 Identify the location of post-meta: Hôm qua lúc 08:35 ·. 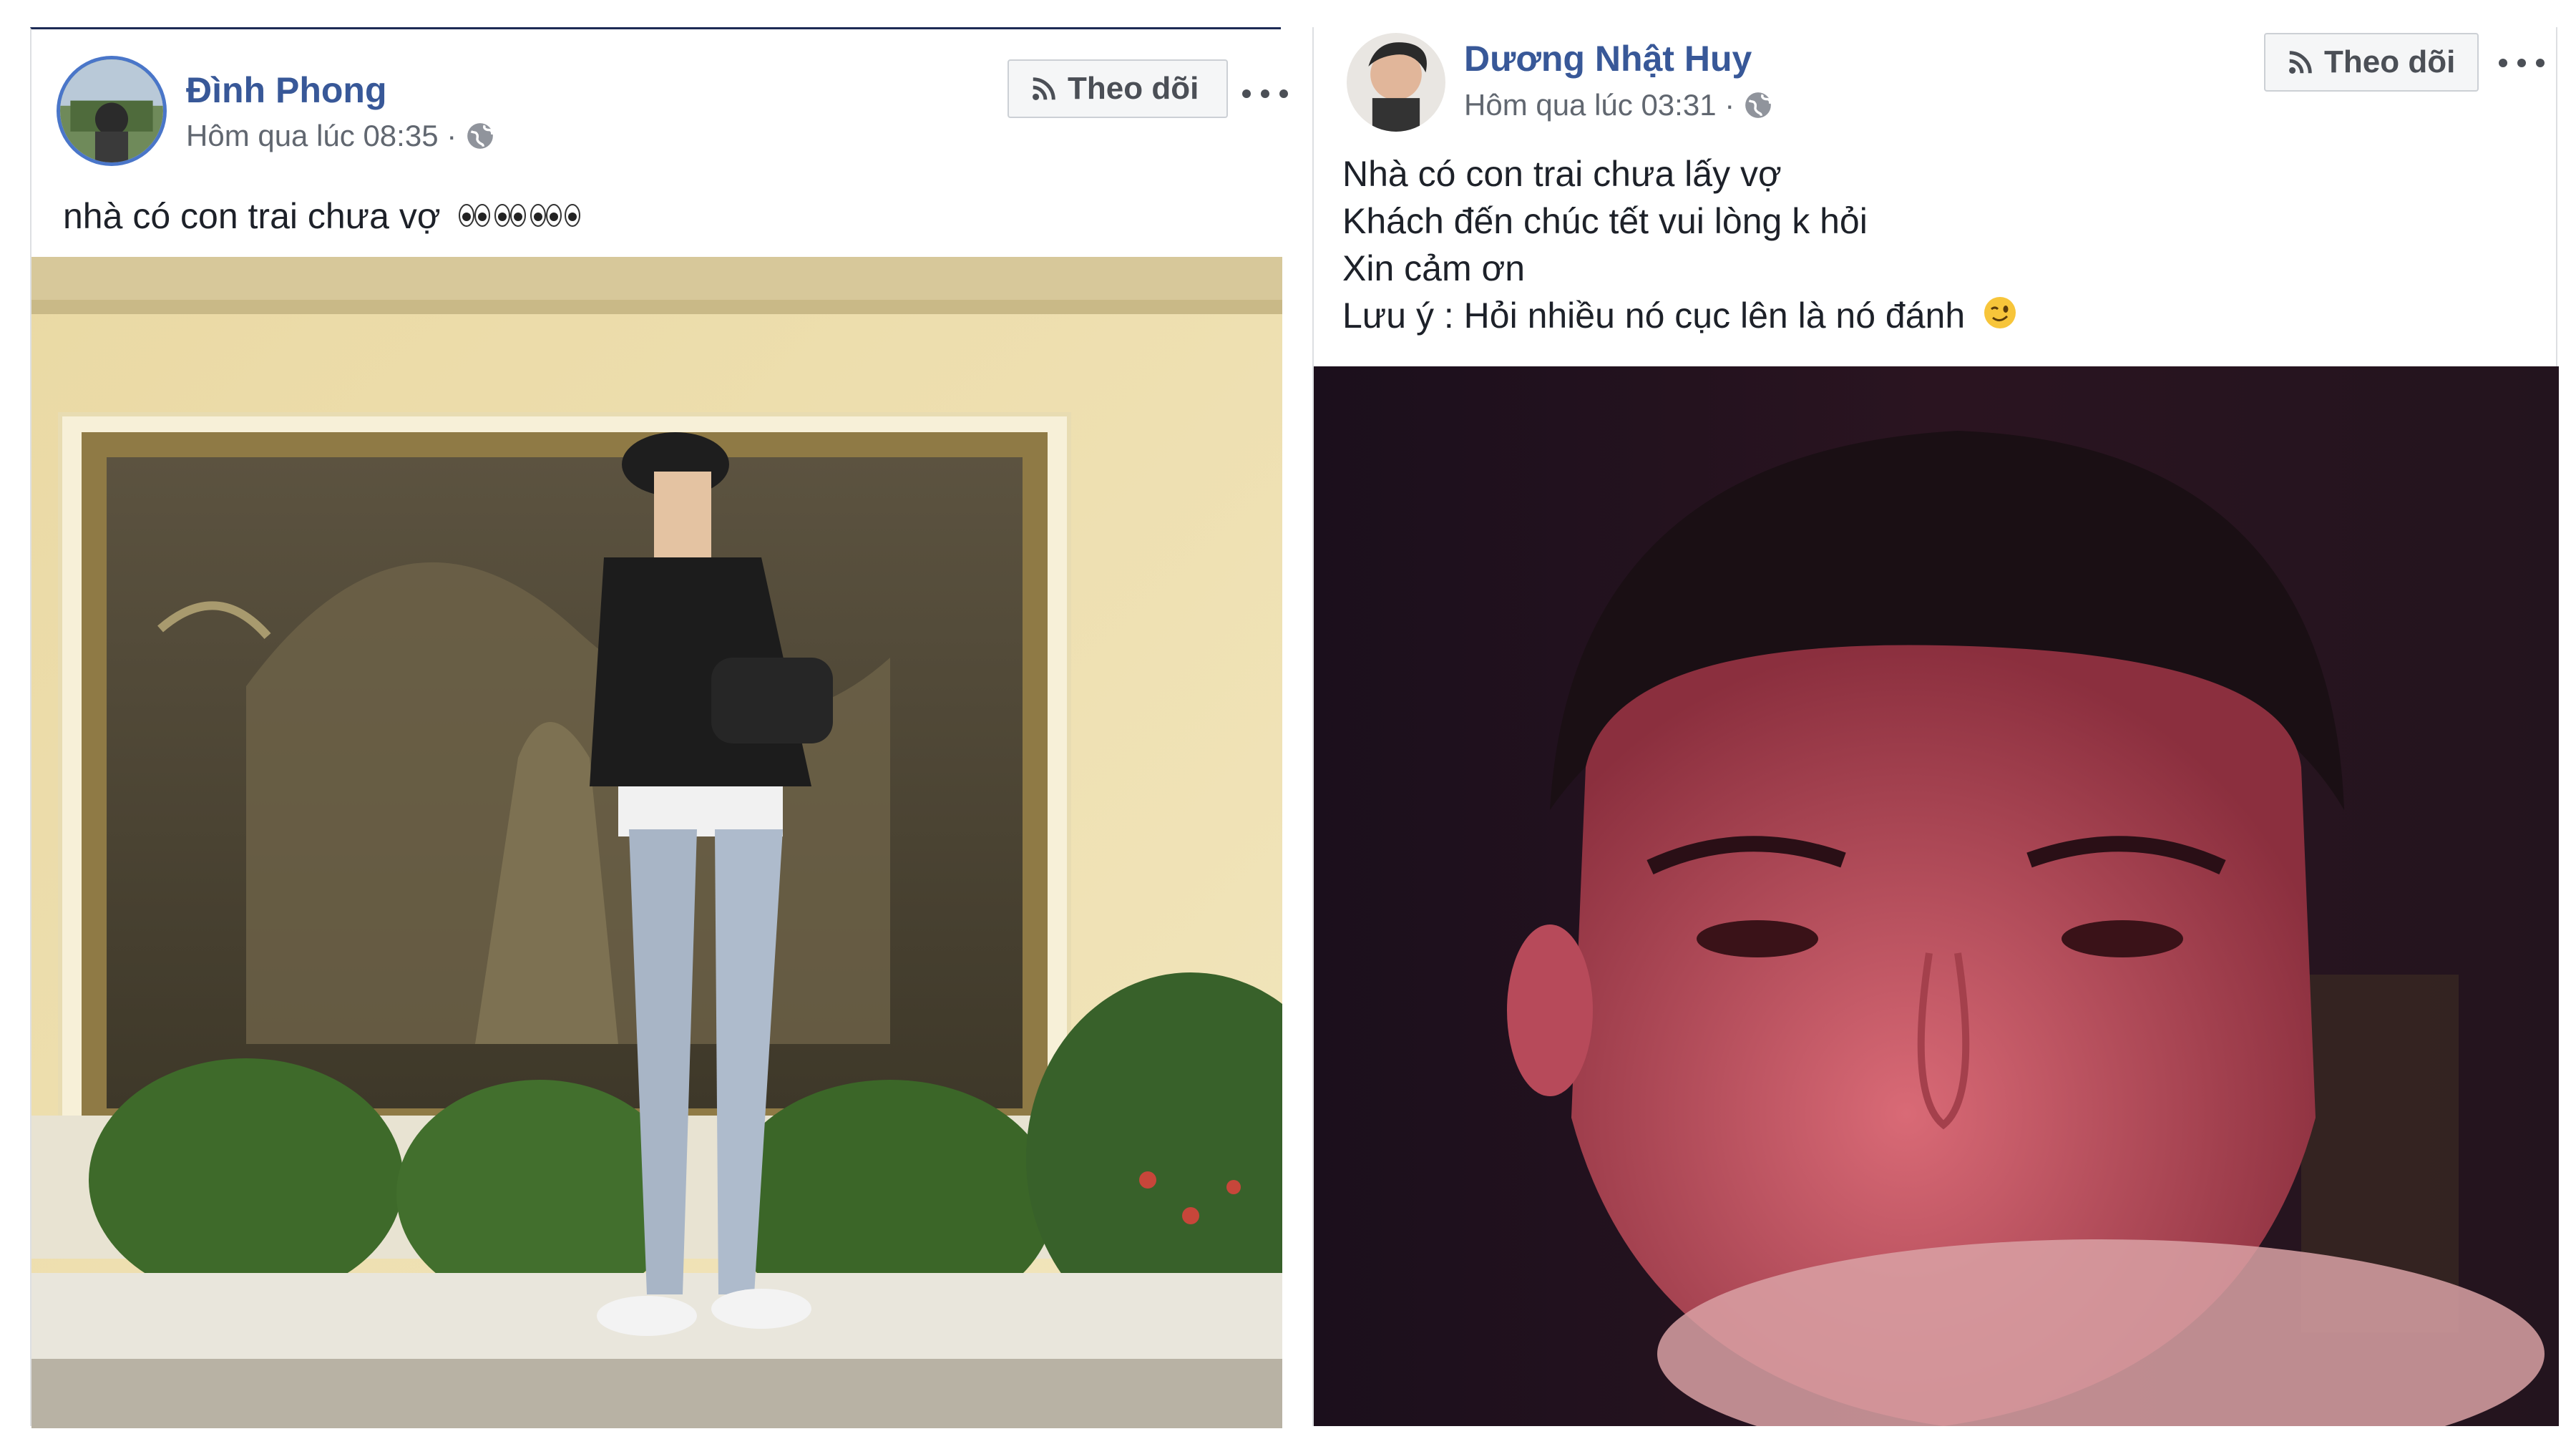
(340, 136).